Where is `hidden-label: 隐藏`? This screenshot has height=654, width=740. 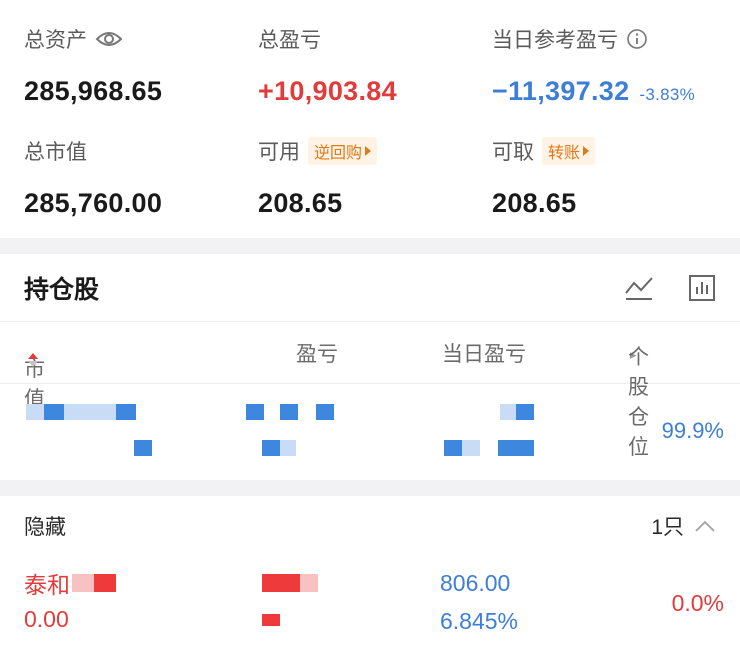 hidden-label: 隐藏 is located at coordinates (45, 527).